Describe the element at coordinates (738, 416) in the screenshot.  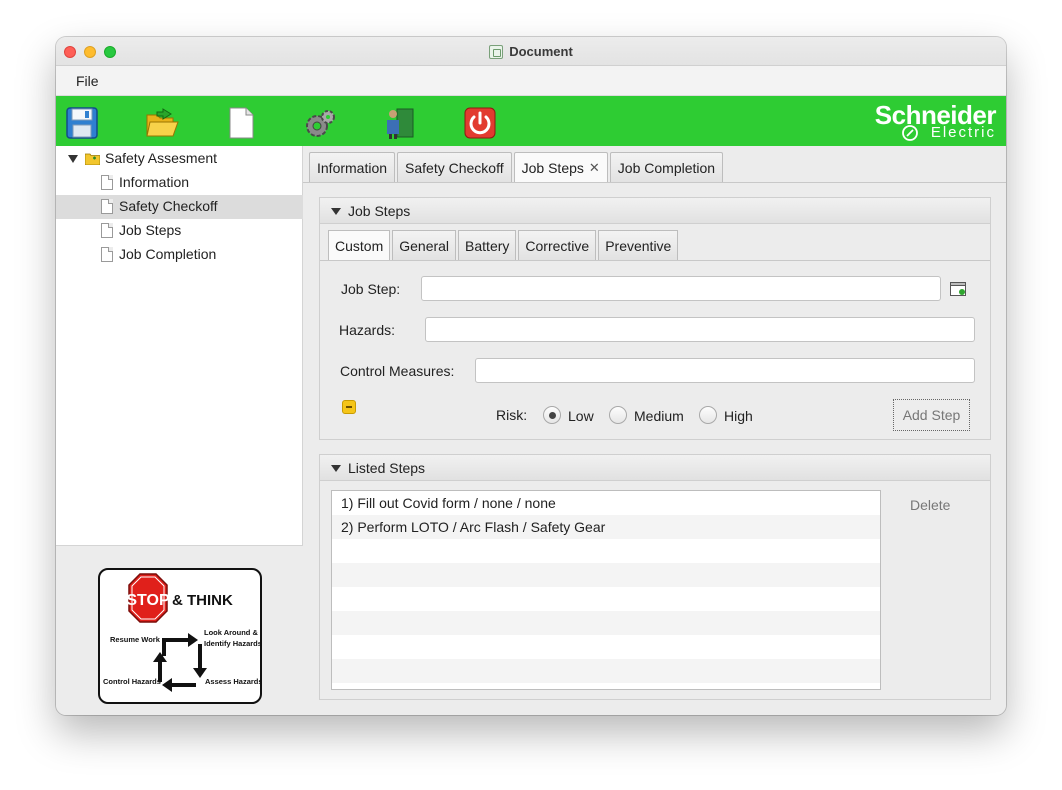
I see `risk-high-label: High` at that location.